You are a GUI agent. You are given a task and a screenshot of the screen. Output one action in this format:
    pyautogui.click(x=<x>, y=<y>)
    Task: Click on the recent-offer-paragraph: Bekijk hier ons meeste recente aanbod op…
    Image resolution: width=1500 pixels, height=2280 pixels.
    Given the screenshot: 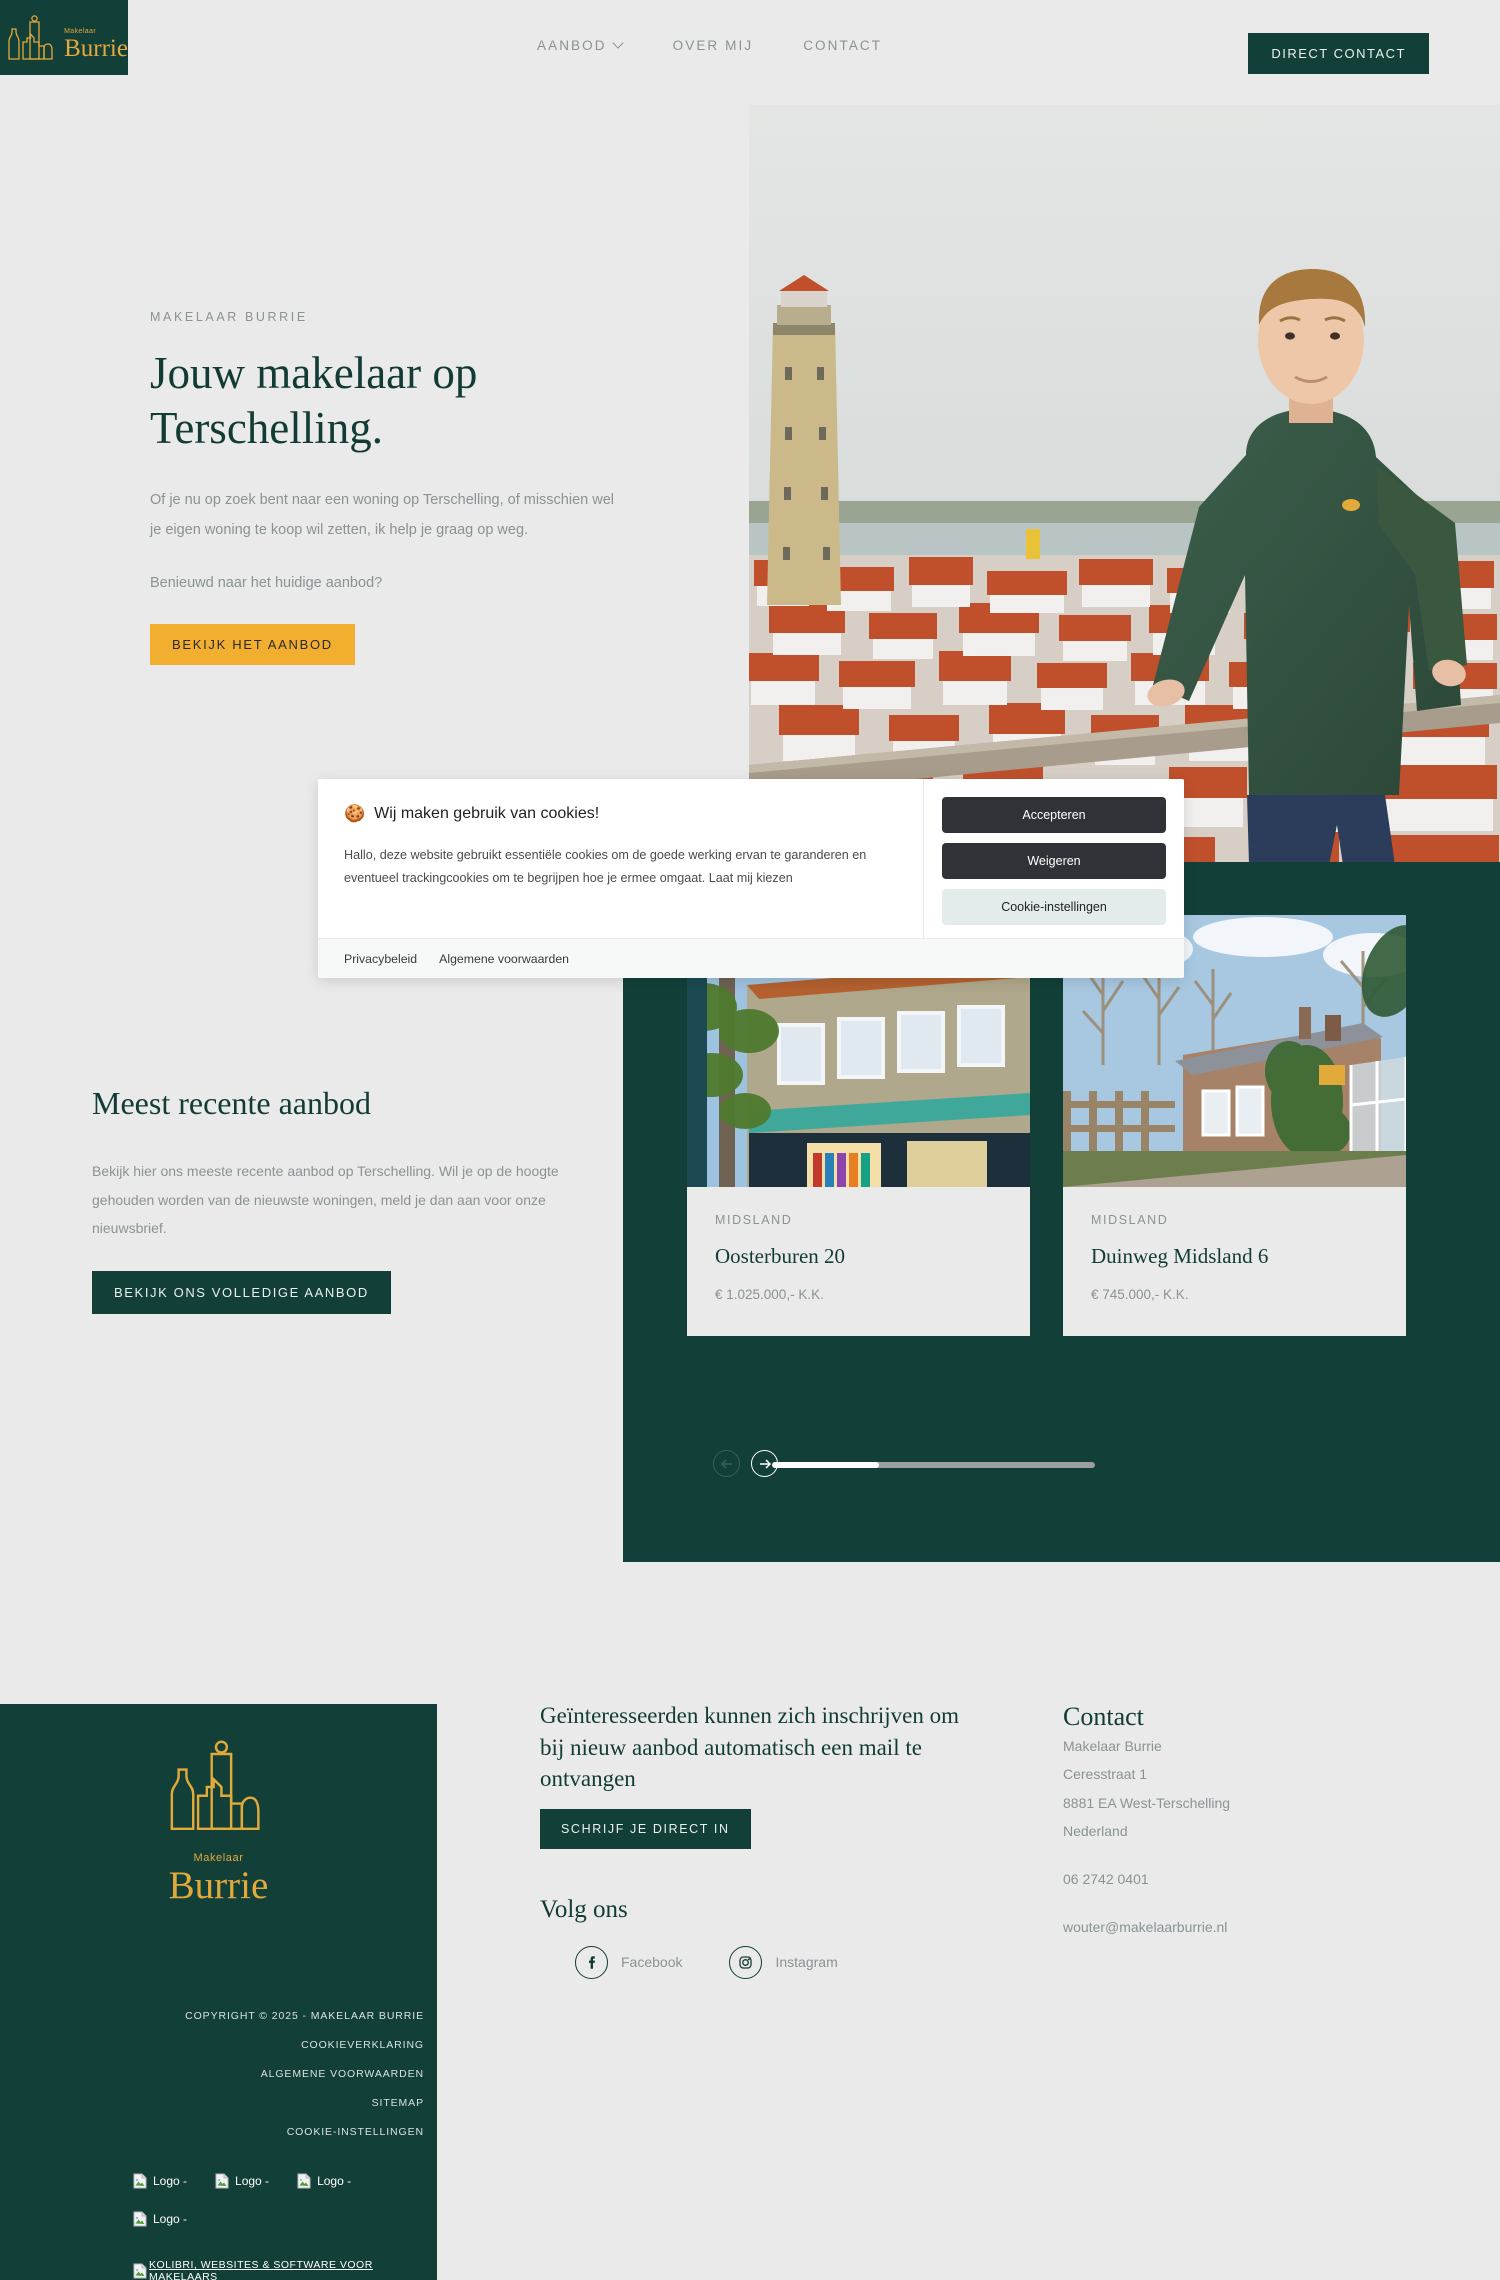 What is the action you would take?
    pyautogui.click(x=325, y=1200)
    